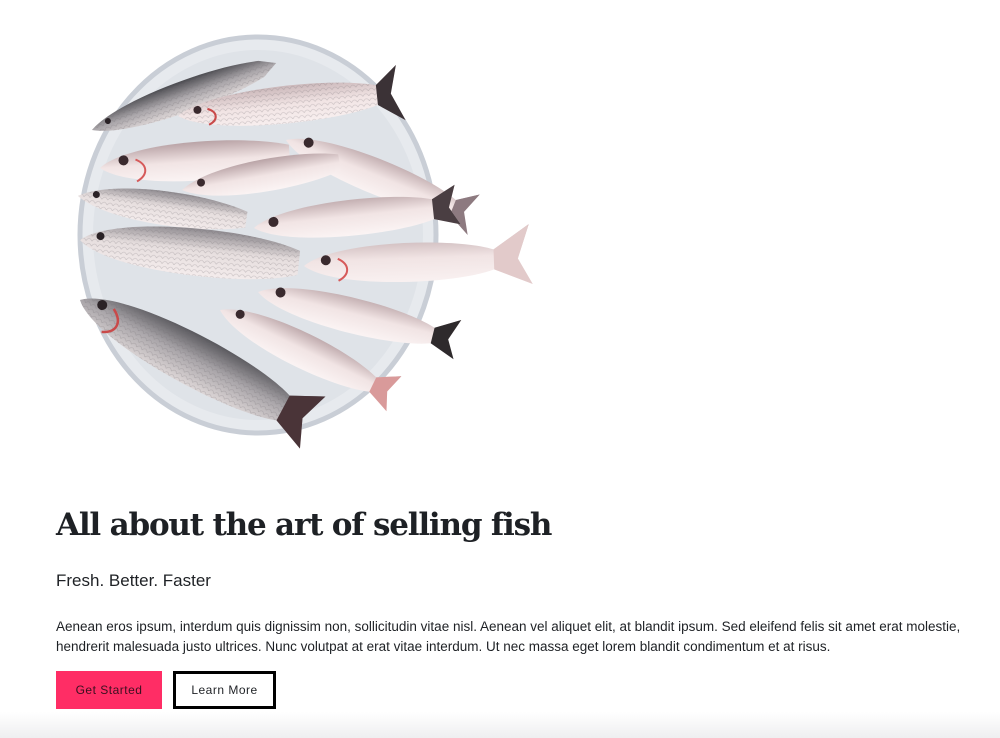 The image size is (1000, 738). Describe the element at coordinates (304, 525) in the screenshot. I see `page-title: All about the art of selling fish` at that location.